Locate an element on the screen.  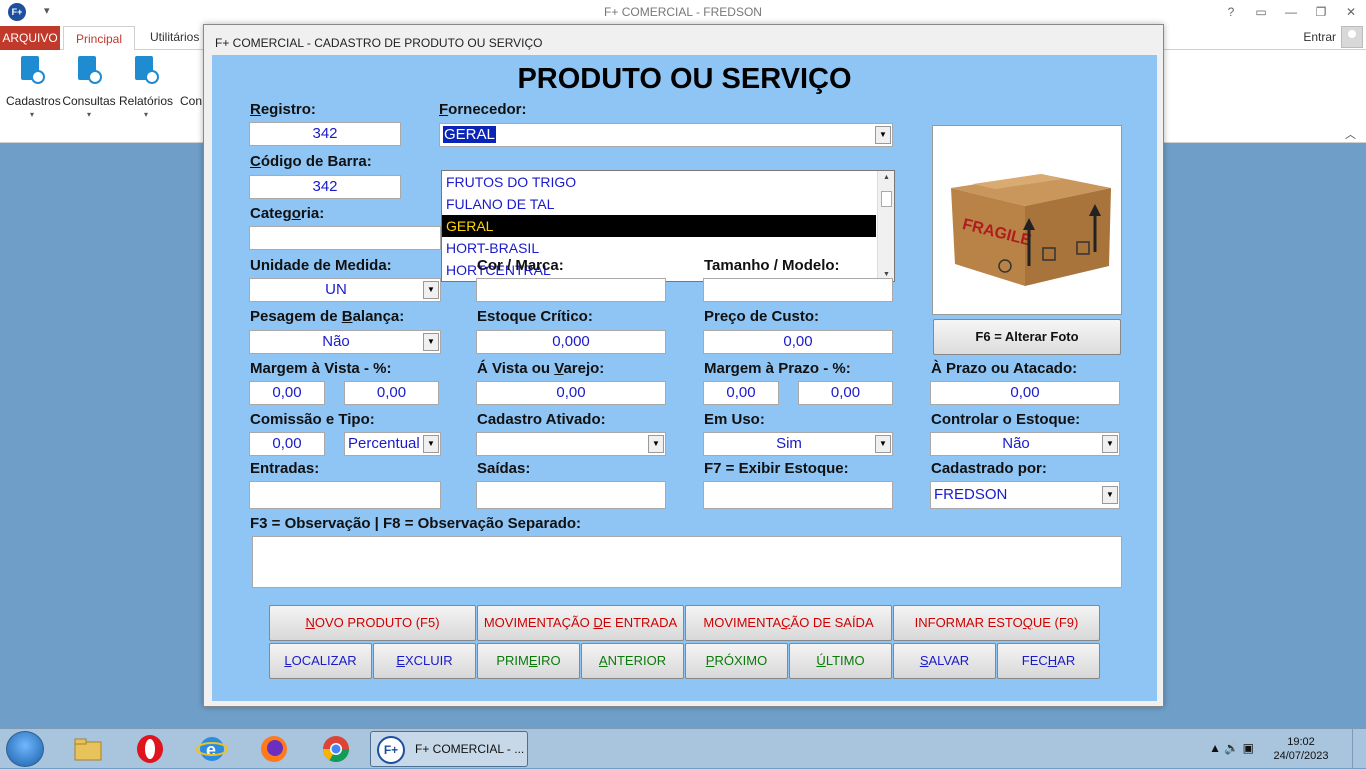
dropdown-option: HORT-BRASIL is located at coordinates (659, 248).